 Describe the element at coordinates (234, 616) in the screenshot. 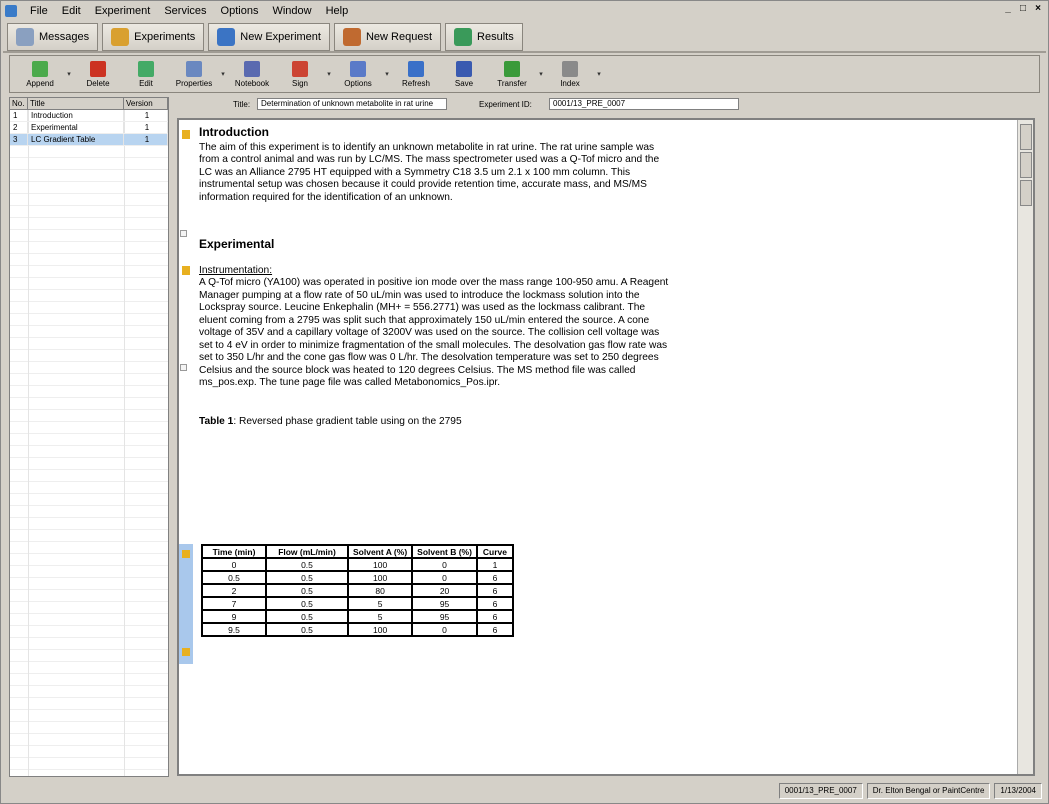

I see `table-cell: 9` at that location.